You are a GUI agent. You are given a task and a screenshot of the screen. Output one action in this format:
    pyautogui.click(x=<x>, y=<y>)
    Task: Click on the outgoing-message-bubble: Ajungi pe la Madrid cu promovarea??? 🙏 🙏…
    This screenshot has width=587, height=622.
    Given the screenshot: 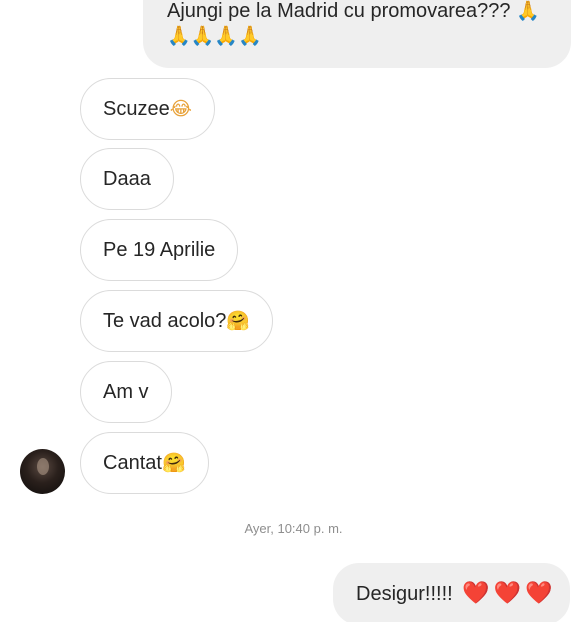 What is the action you would take?
    pyautogui.click(x=357, y=34)
    